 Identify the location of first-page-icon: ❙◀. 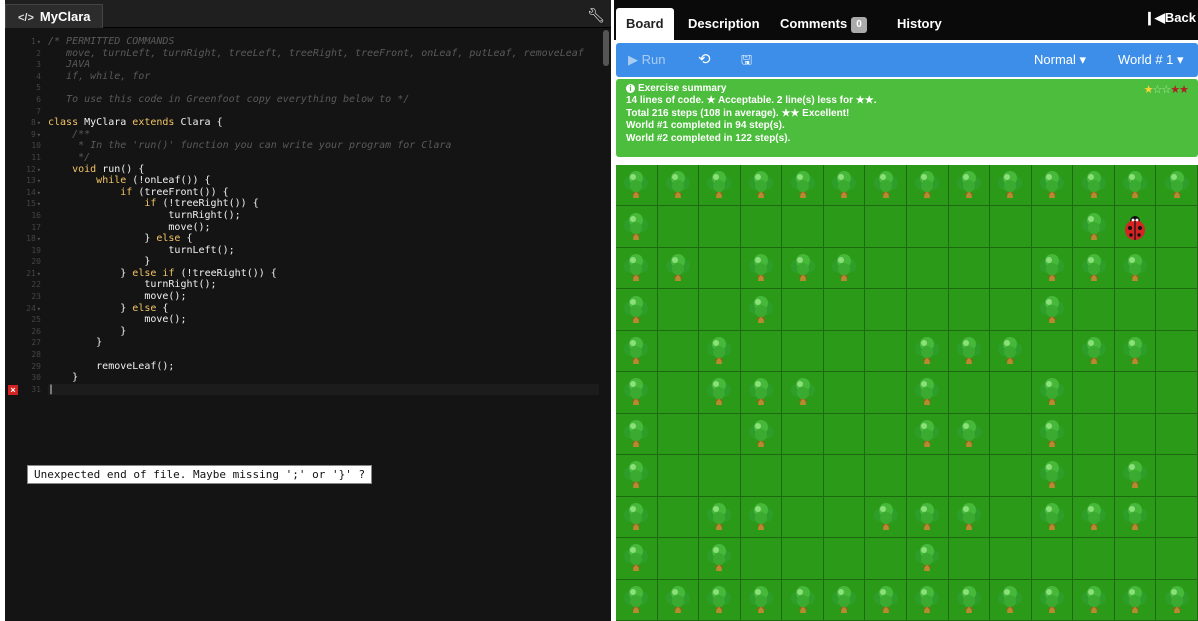
(1154, 17).